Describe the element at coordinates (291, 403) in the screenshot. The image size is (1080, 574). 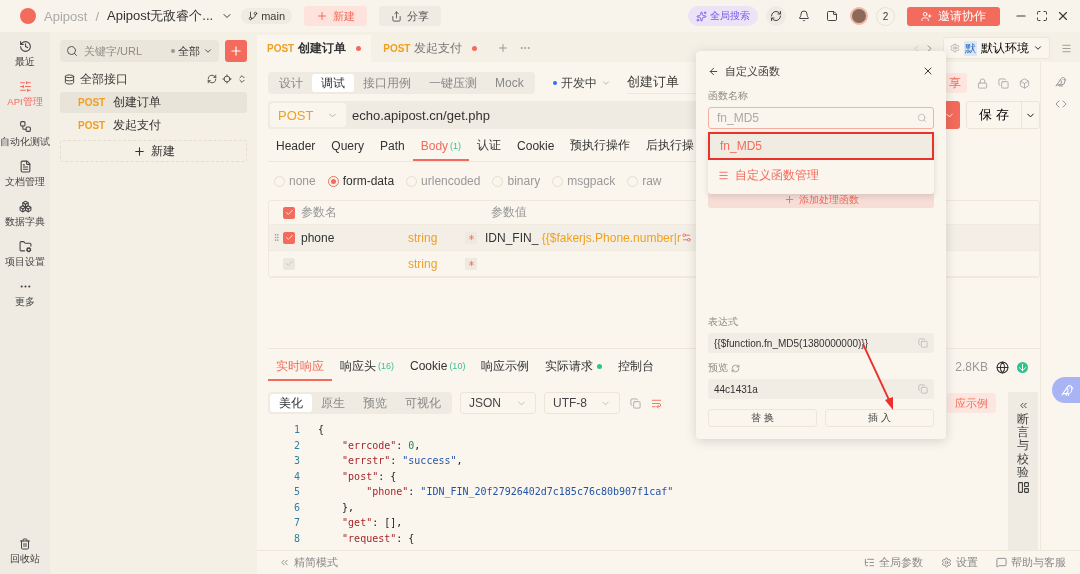
I see `view-tab: 美化` at that location.